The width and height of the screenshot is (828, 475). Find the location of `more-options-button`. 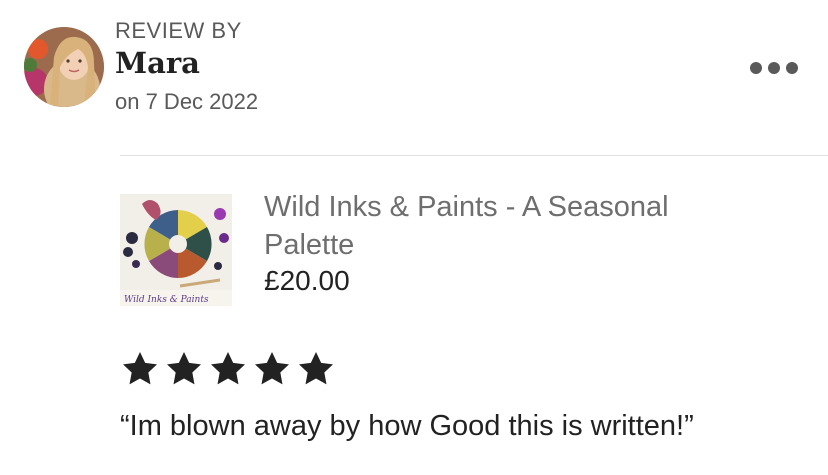

more-options-button is located at coordinates (774, 68).